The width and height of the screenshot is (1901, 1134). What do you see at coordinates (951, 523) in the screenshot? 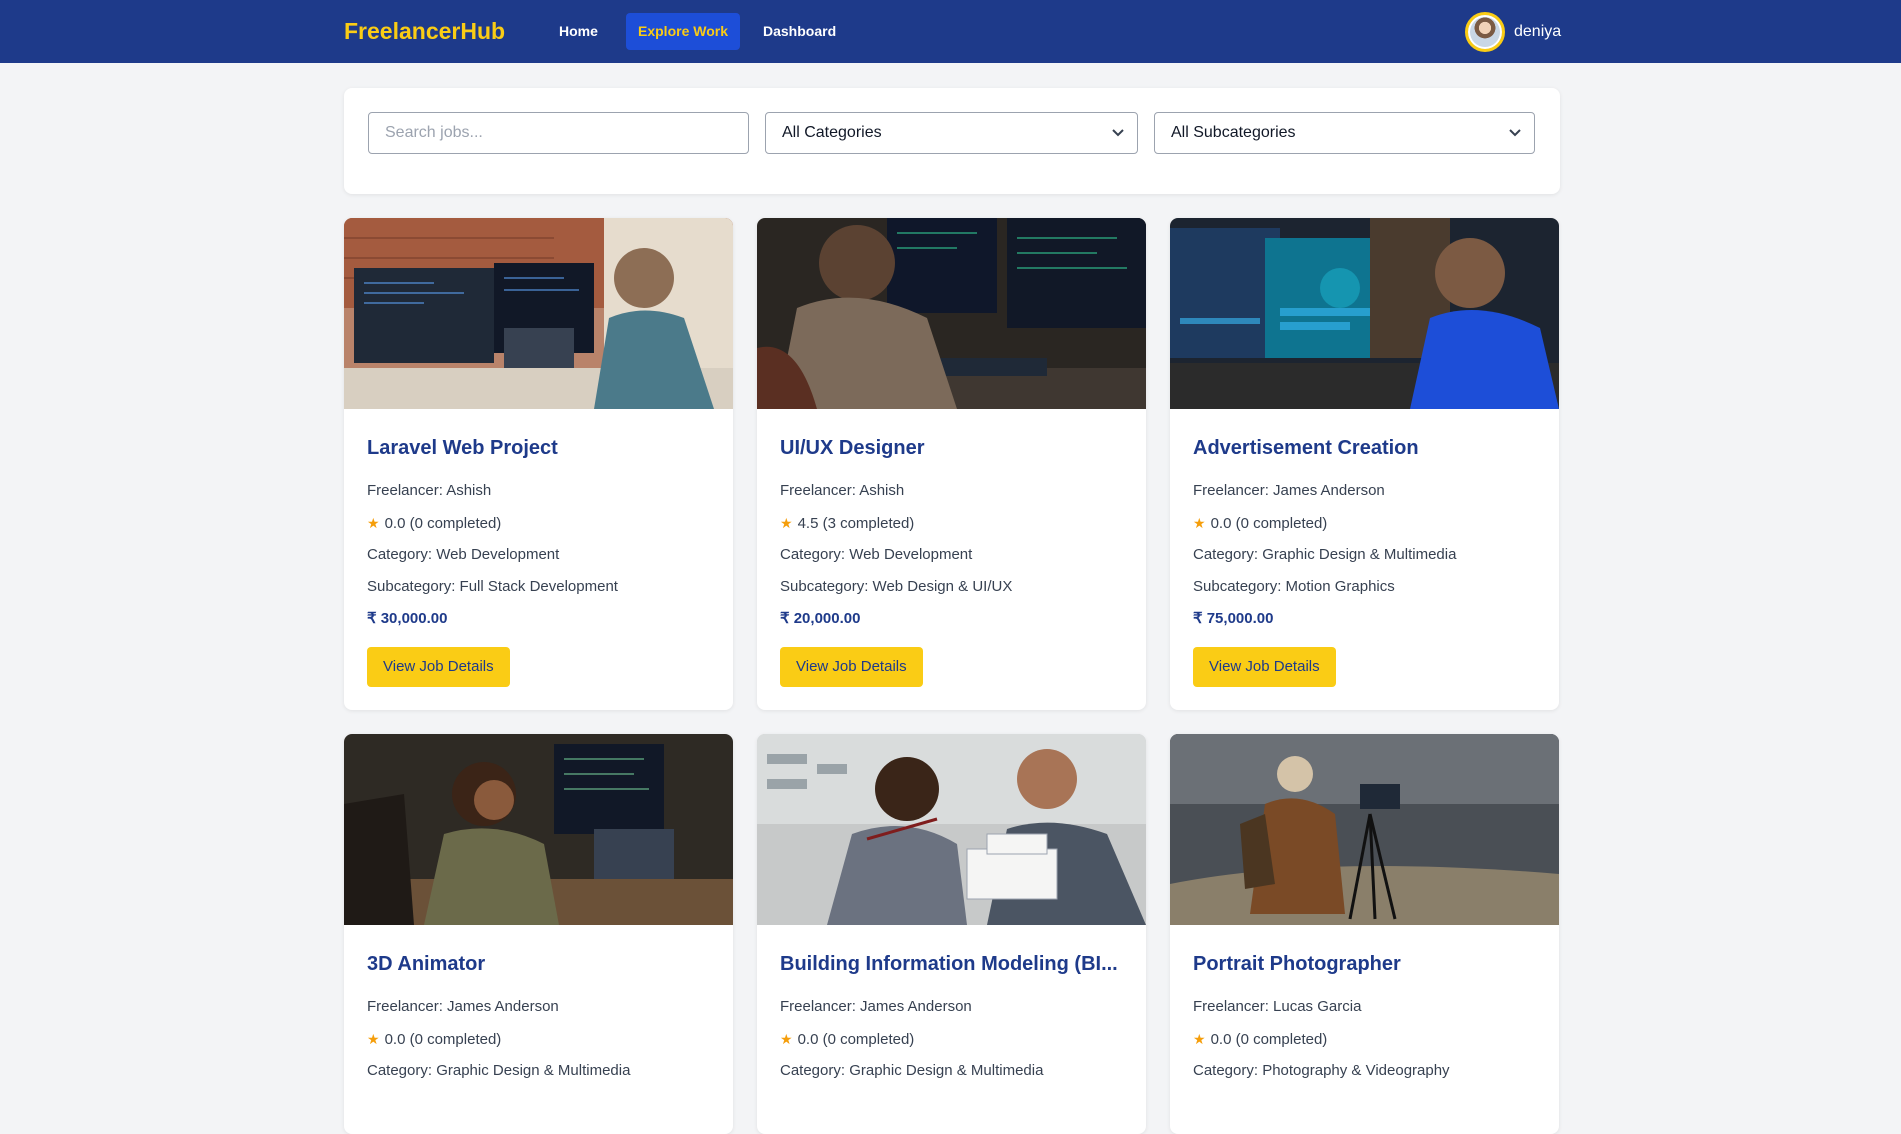
I see `job-rating: ★ 4.5 (3 completed)` at bounding box center [951, 523].